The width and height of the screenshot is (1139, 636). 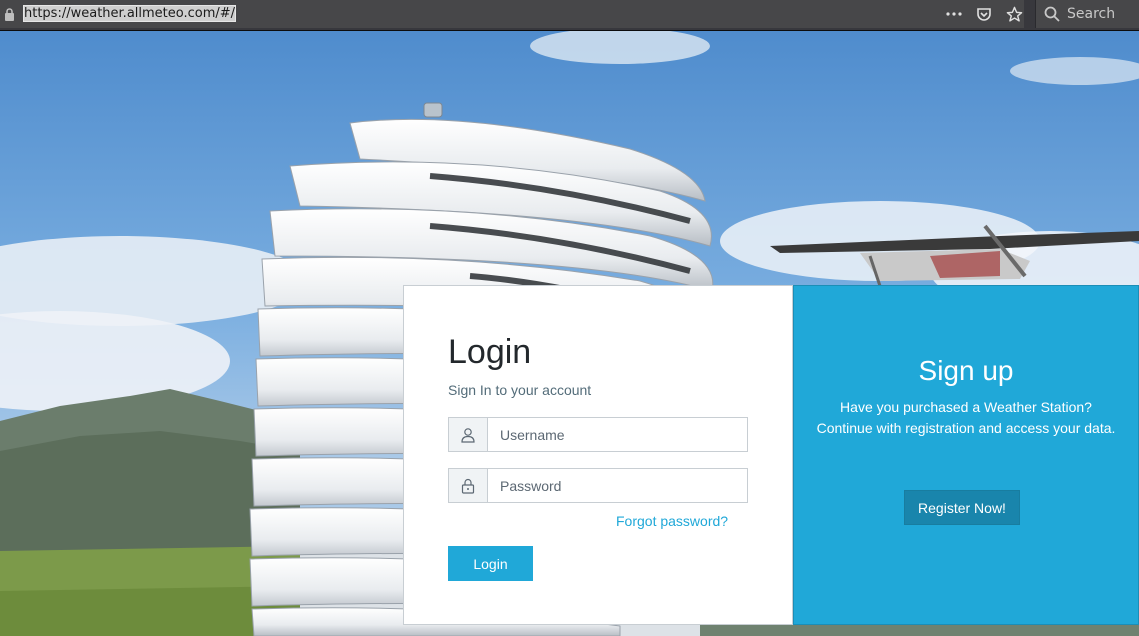 I want to click on login-button: Login, so click(x=490, y=563).